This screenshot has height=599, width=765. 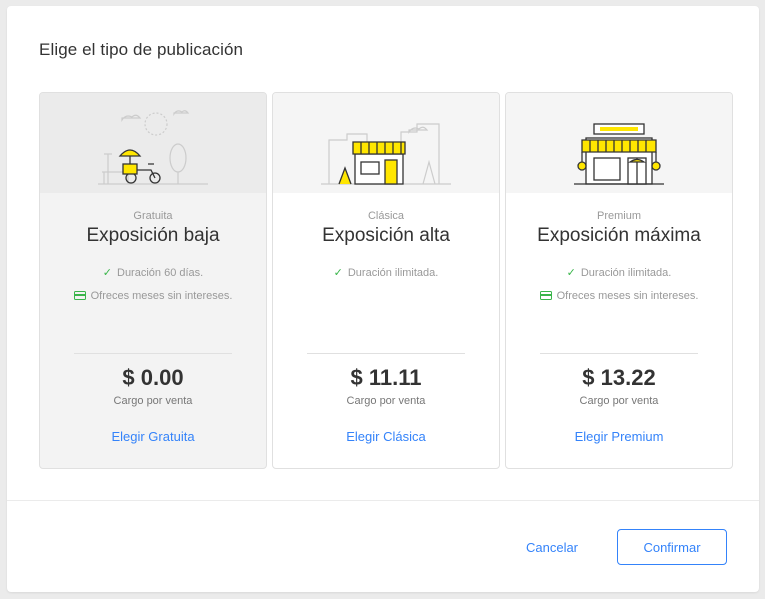 What do you see at coordinates (386, 216) in the screenshot?
I see `plan-type-label: Clásica` at bounding box center [386, 216].